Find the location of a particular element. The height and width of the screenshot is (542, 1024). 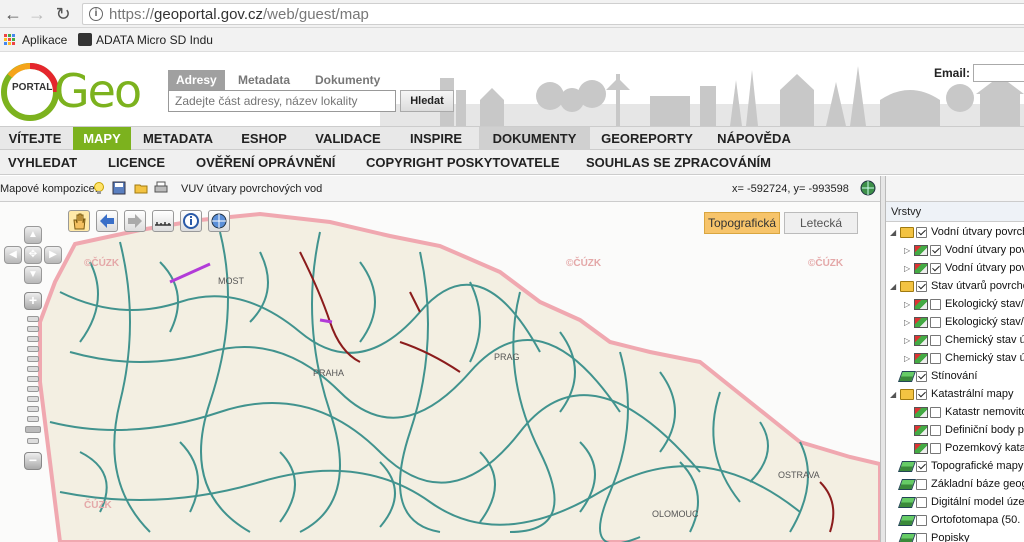

save-icon is located at coordinates (119, 188).